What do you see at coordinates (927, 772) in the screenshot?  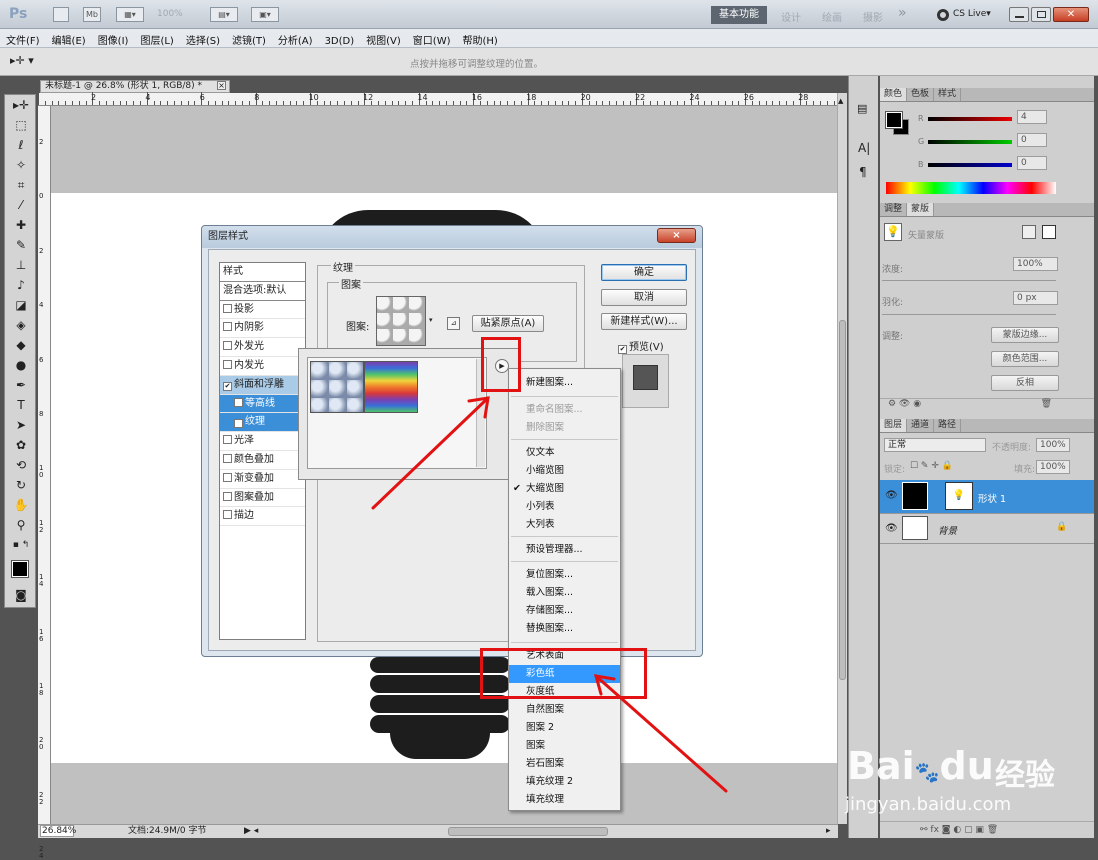 I see `watermark-paw-icon: 🐾` at bounding box center [927, 772].